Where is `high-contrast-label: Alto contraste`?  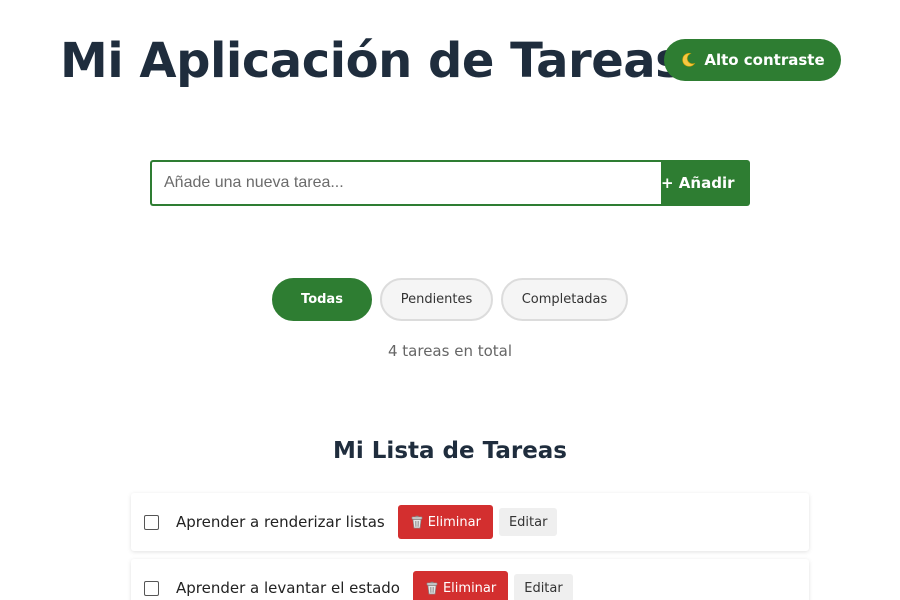
high-contrast-label: Alto contraste is located at coordinates (764, 60).